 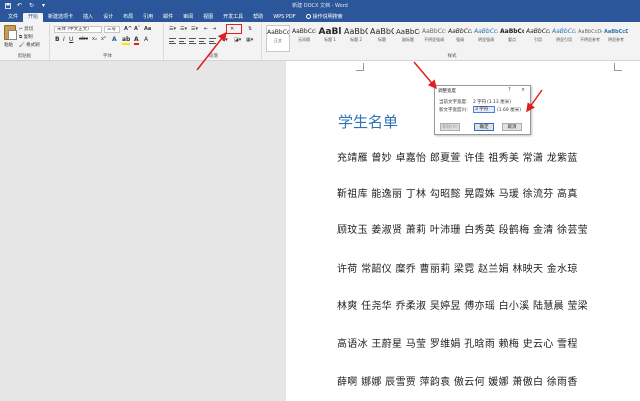 What do you see at coordinates (450, 127) in the screenshot?
I see `reset-button: 删除(R)` at bounding box center [450, 127].